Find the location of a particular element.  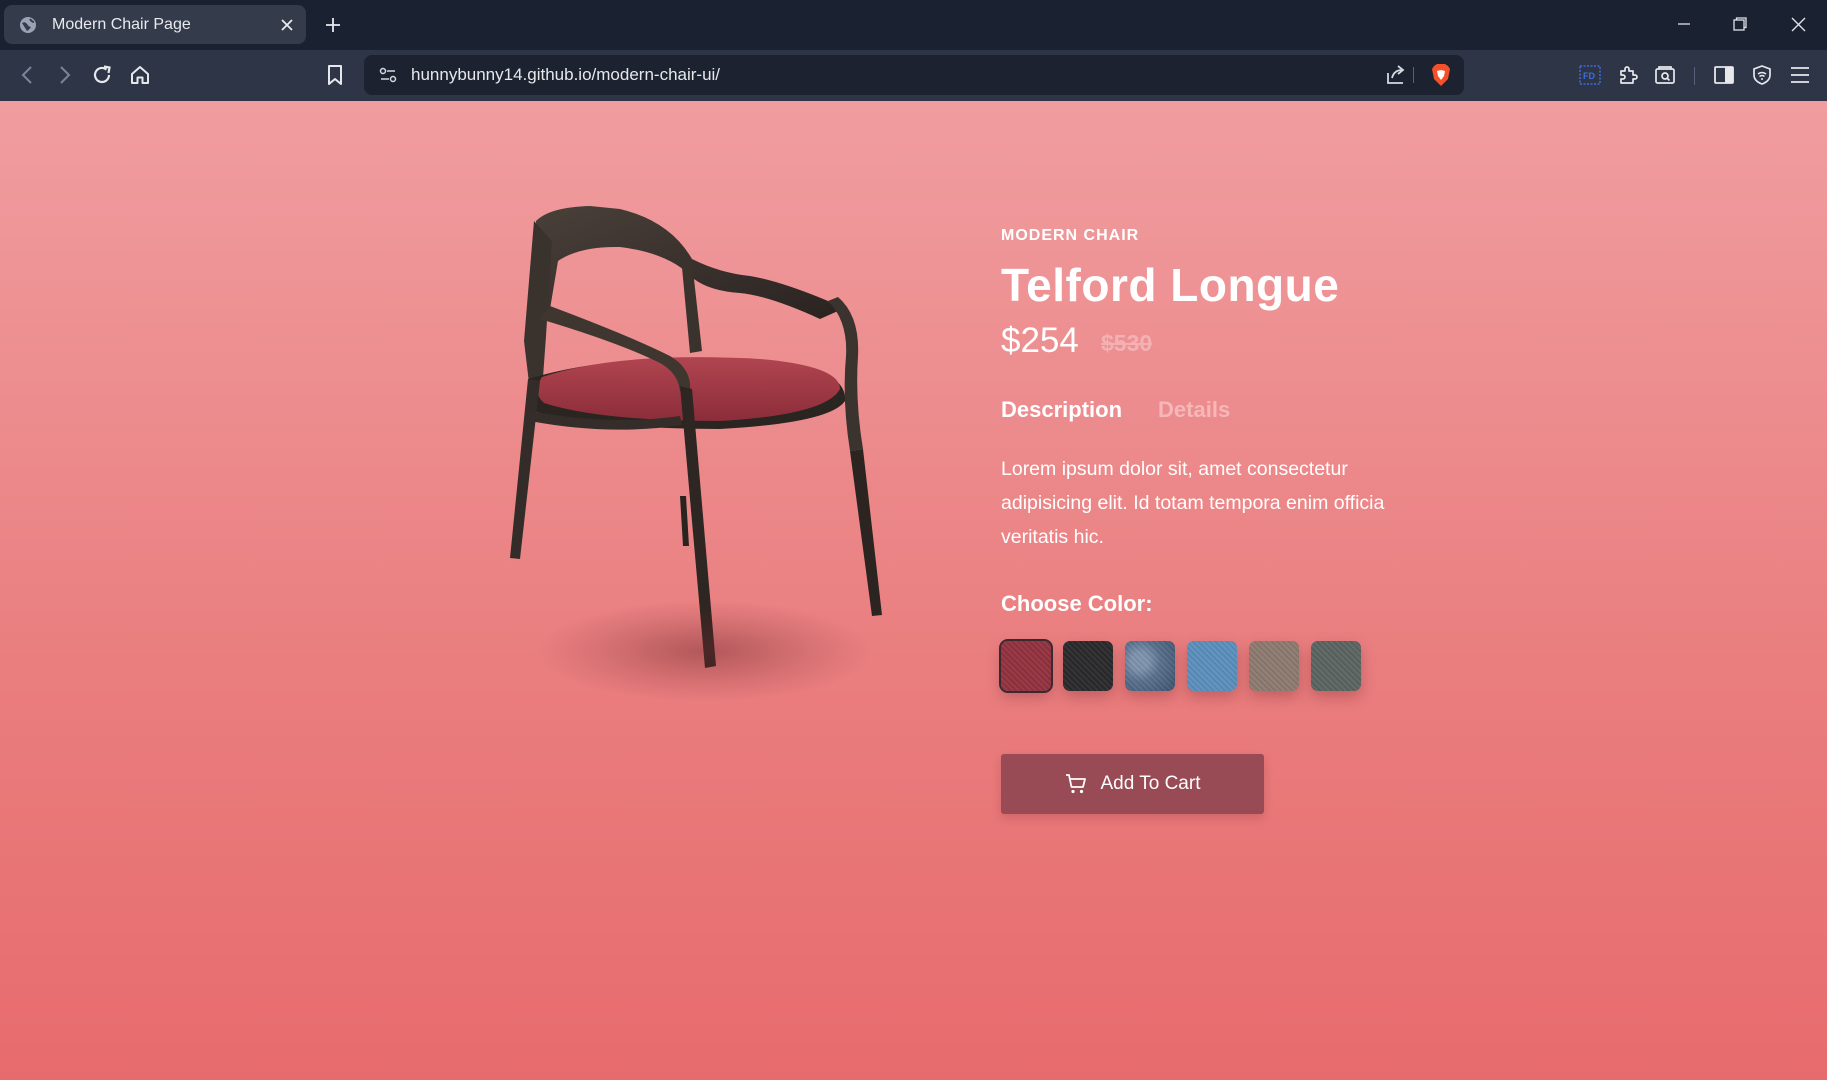

product-price: $254 is located at coordinates (1040, 340).